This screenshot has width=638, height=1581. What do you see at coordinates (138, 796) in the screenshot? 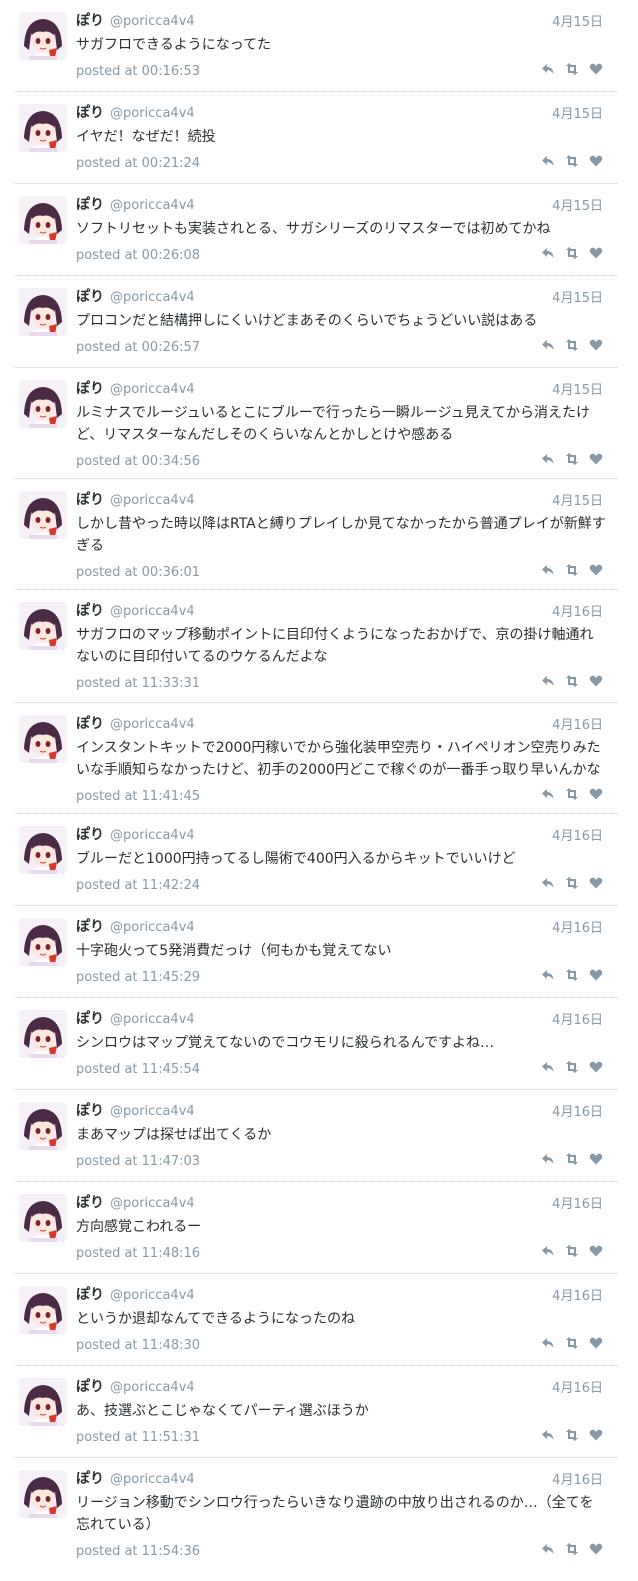
I see `posted-timestamp: posted at 11:41:45` at bounding box center [138, 796].